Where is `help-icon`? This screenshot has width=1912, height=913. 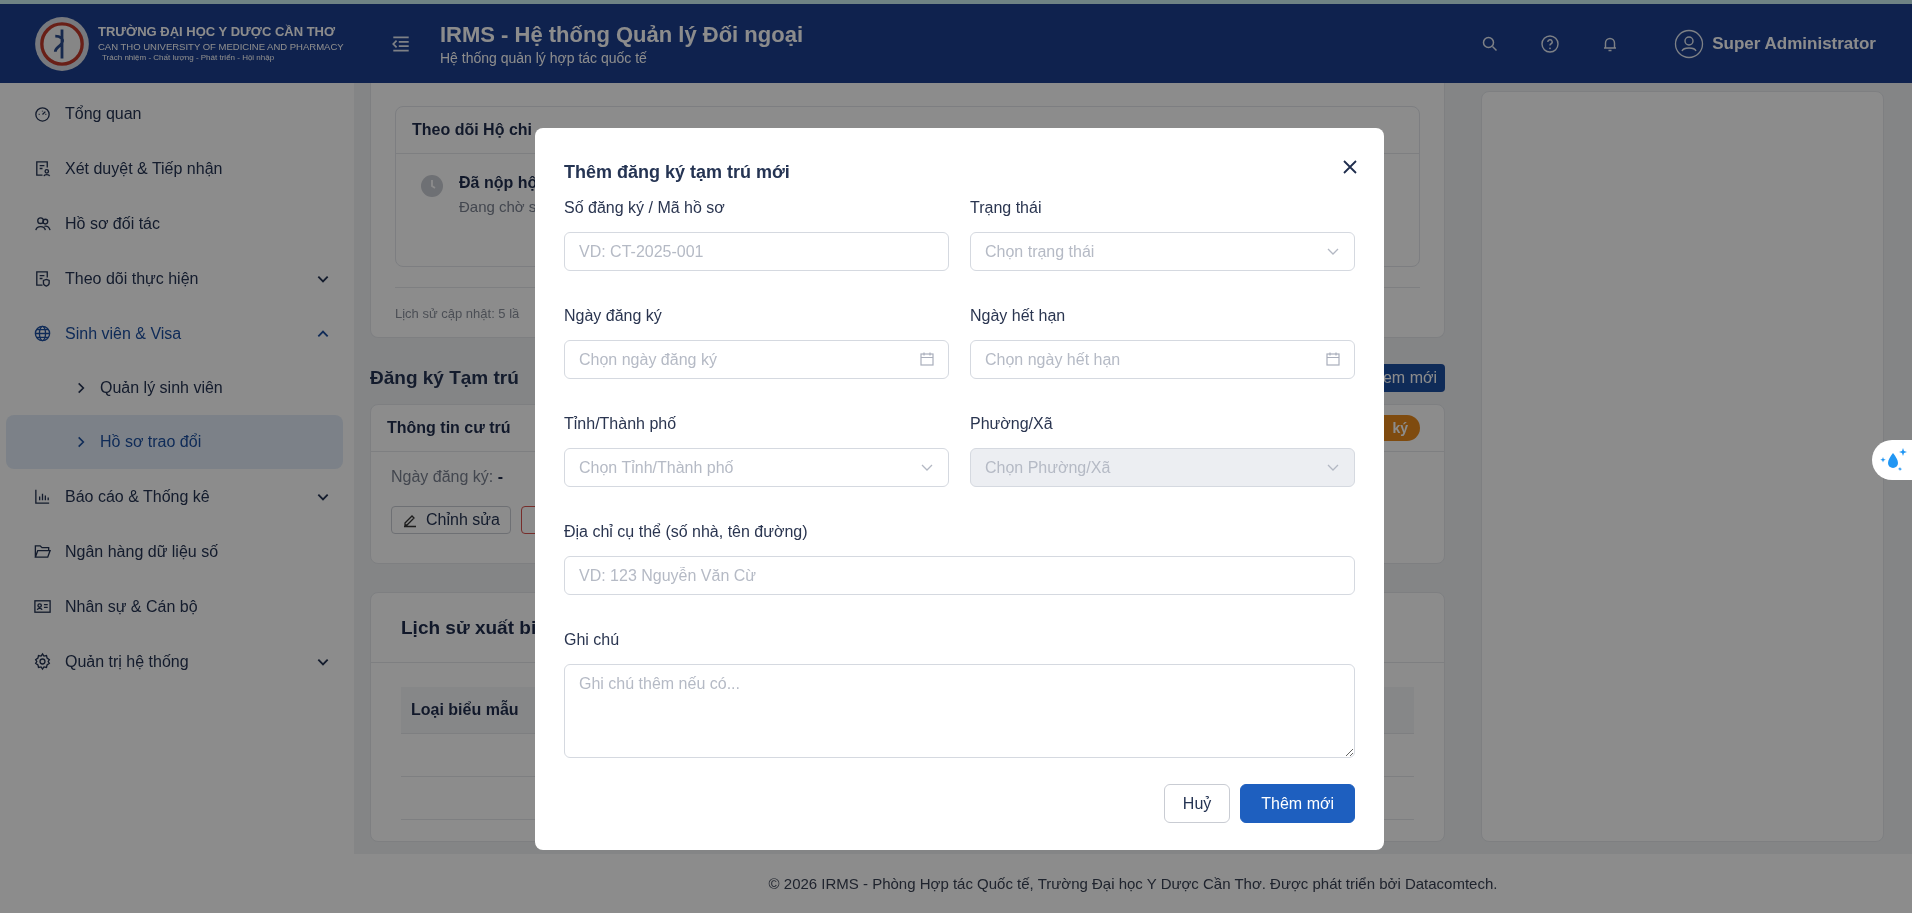 help-icon is located at coordinates (1550, 43).